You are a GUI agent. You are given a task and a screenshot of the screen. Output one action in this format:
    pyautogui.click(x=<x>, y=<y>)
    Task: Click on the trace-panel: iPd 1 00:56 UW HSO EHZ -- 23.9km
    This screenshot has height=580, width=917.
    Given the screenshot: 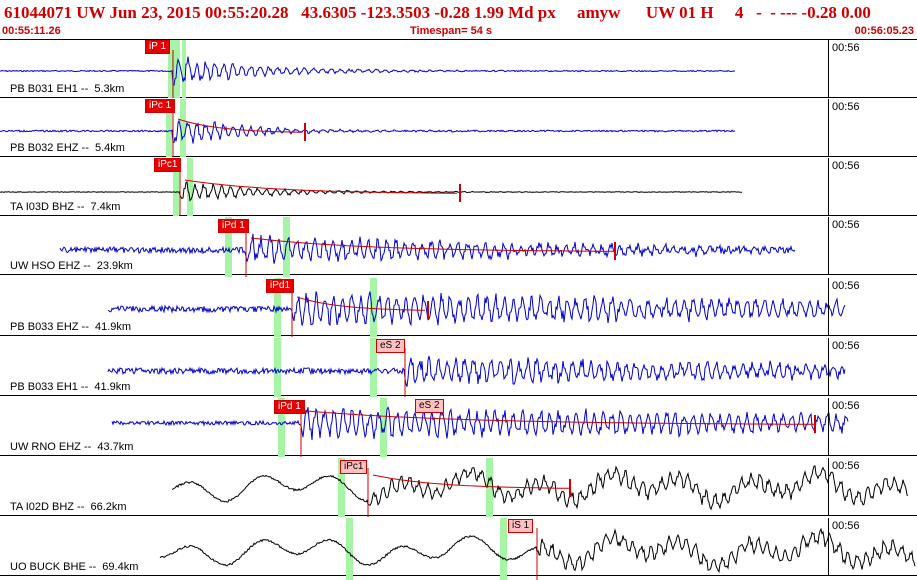 What is the action you would take?
    pyautogui.click(x=458, y=247)
    